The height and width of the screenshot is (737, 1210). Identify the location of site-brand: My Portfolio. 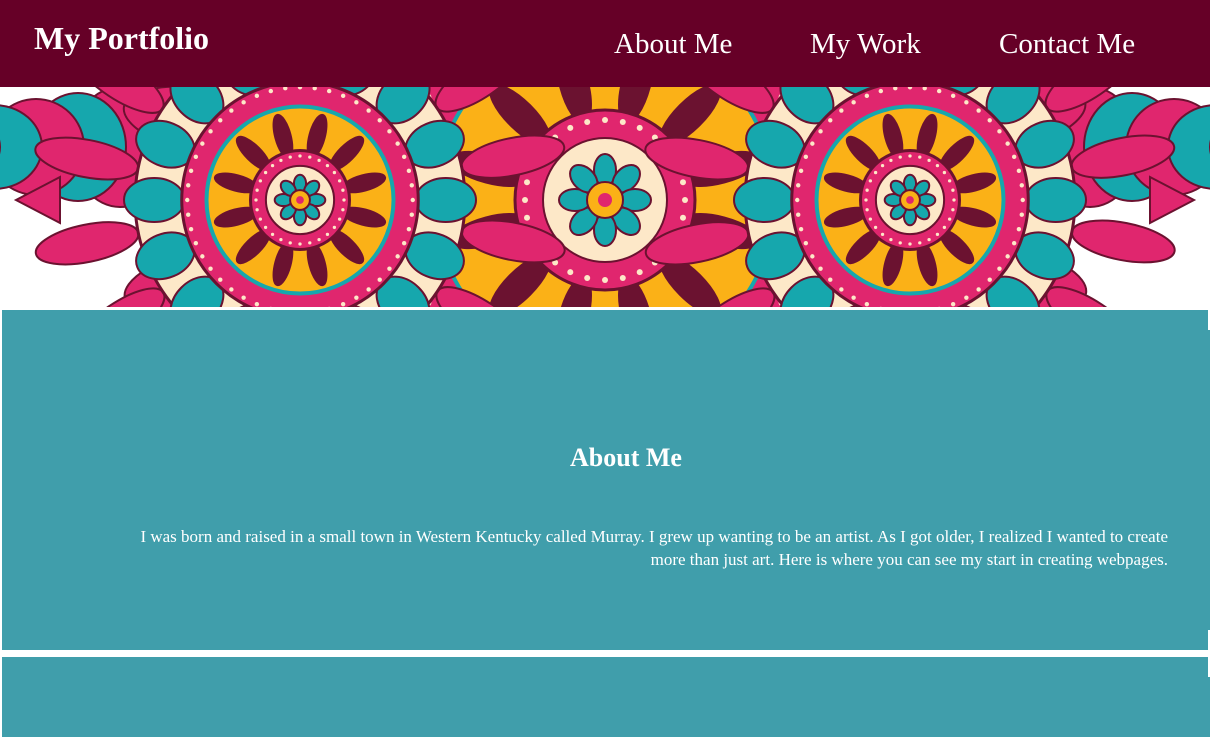
(121, 38).